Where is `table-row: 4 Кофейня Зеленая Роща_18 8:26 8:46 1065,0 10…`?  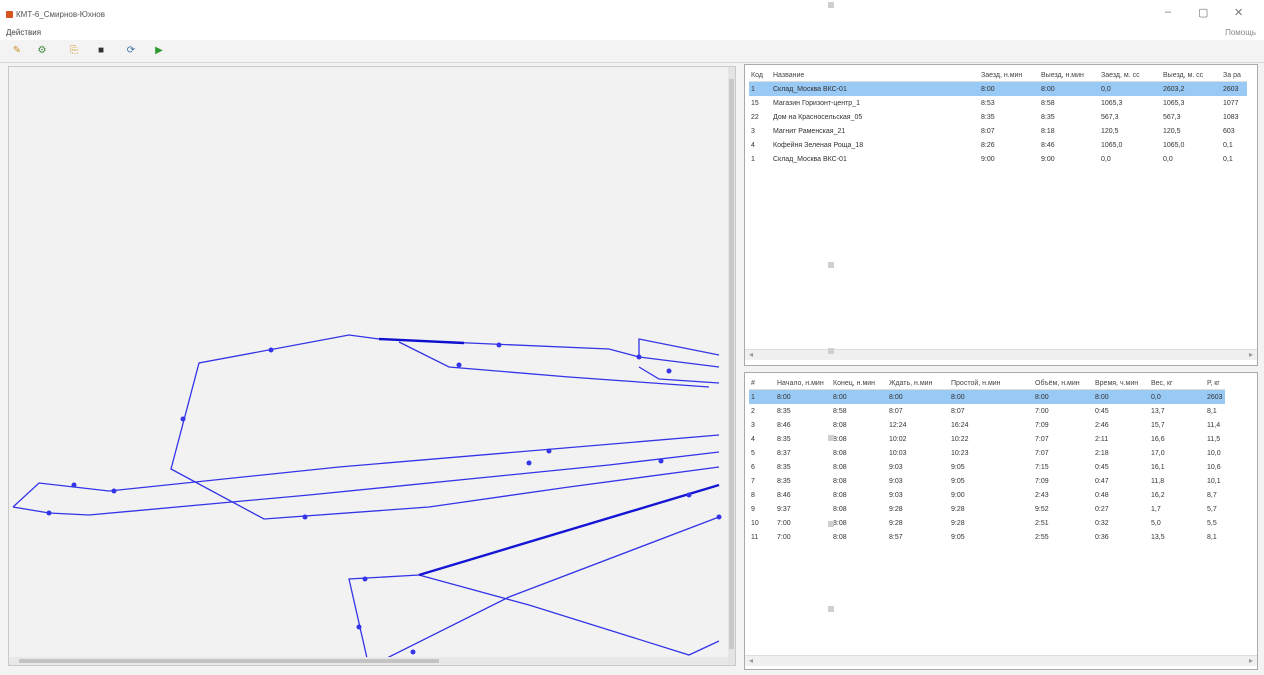 table-row: 4 Кофейня Зеленая Роща_18 8:26 8:46 1065,0 10… is located at coordinates (998, 145).